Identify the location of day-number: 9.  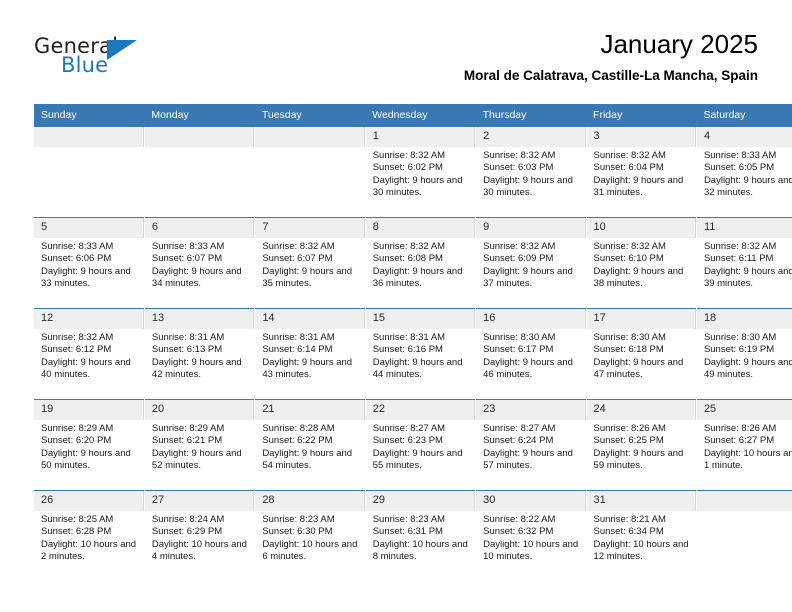
(531, 228).